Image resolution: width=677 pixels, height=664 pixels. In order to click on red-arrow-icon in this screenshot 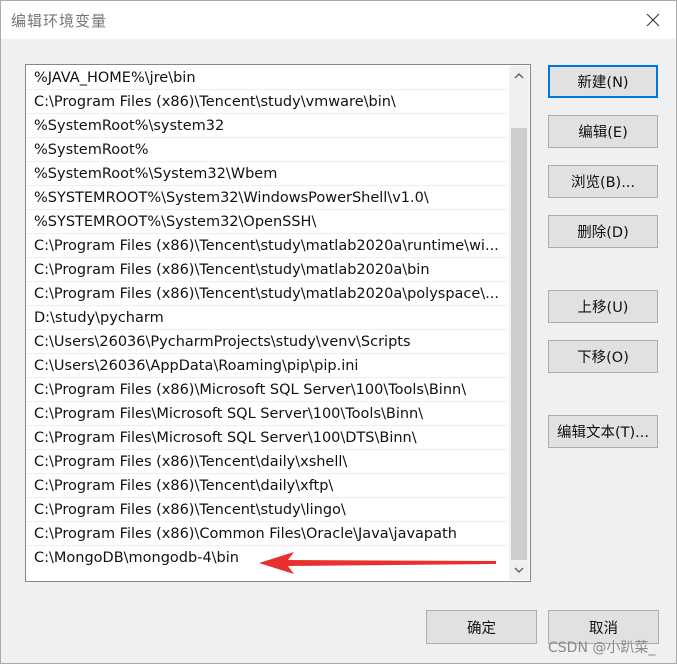, I will do `click(377, 563)`.